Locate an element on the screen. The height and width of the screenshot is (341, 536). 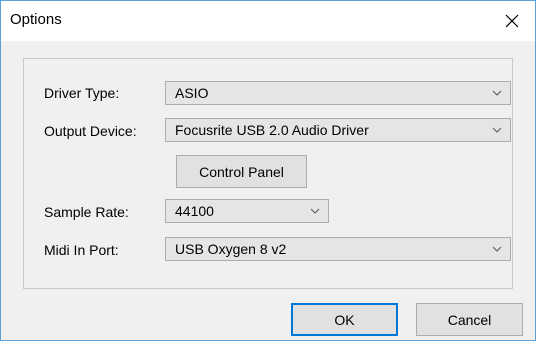
control-panel-button: Control Panel is located at coordinates (241, 171).